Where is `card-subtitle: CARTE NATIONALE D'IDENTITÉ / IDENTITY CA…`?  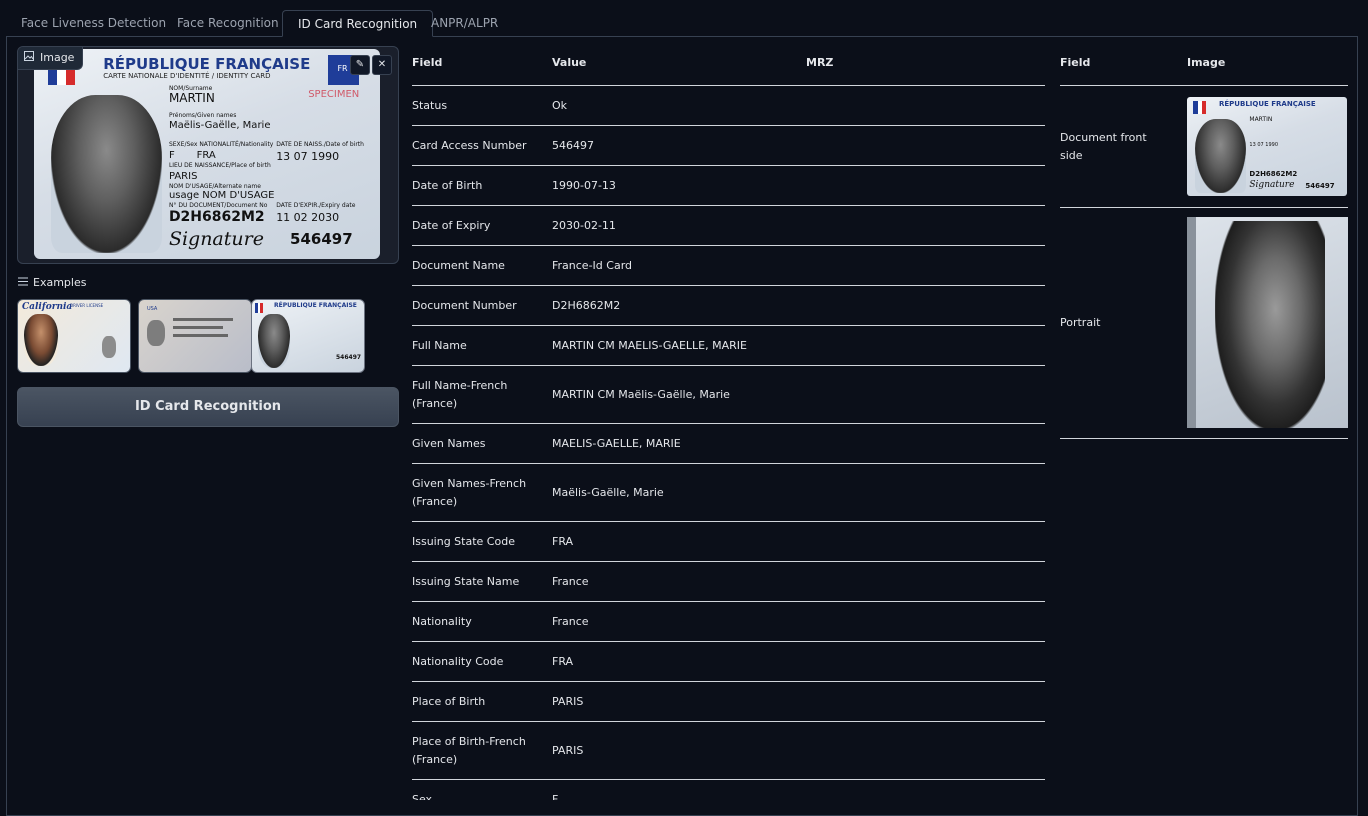 card-subtitle: CARTE NATIONALE D'IDENTITÉ / IDENTITY CA… is located at coordinates (187, 76).